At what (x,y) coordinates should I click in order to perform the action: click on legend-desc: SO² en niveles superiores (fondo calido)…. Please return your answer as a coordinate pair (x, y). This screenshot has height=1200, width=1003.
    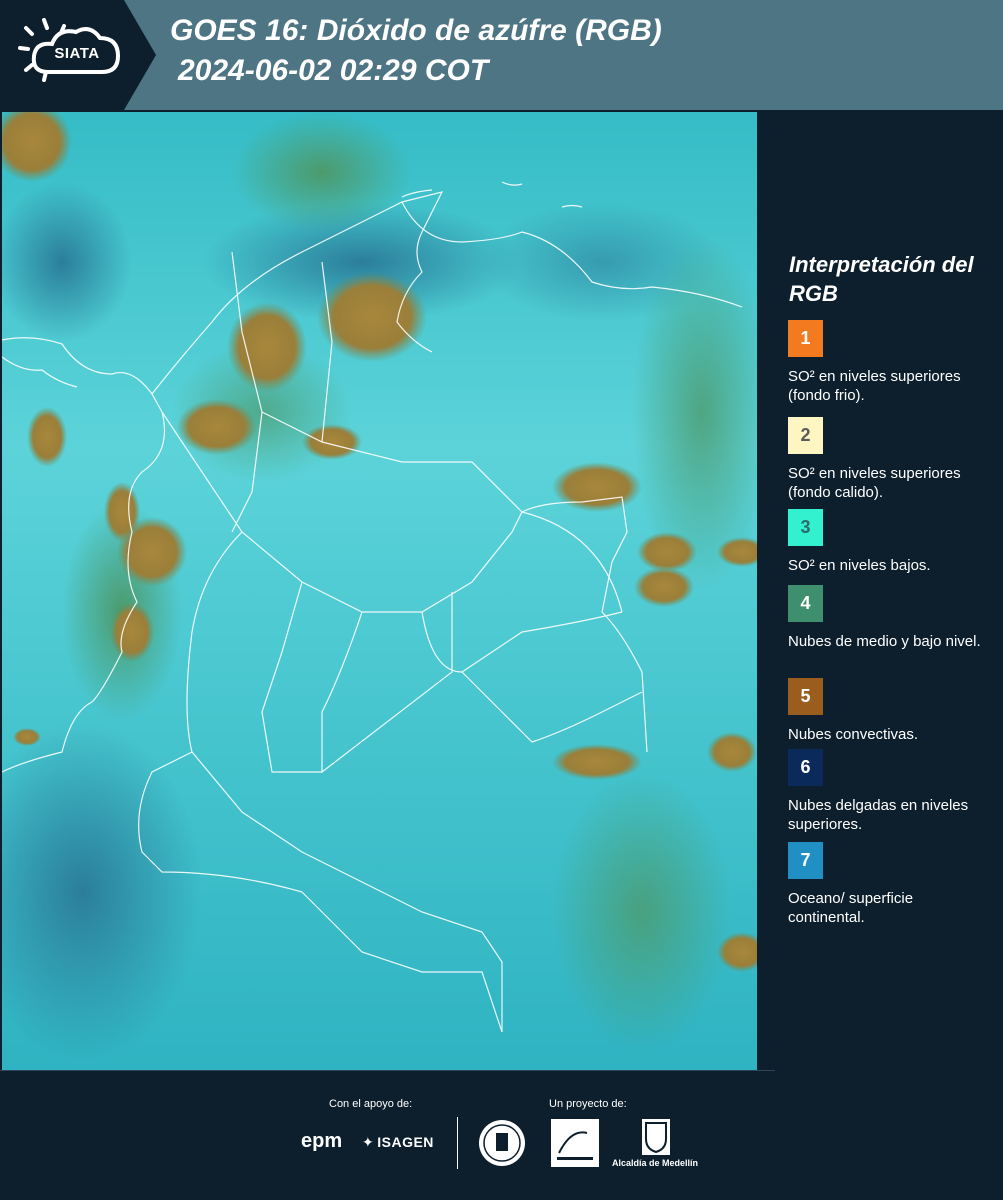
    Looking at the image, I should click on (874, 483).